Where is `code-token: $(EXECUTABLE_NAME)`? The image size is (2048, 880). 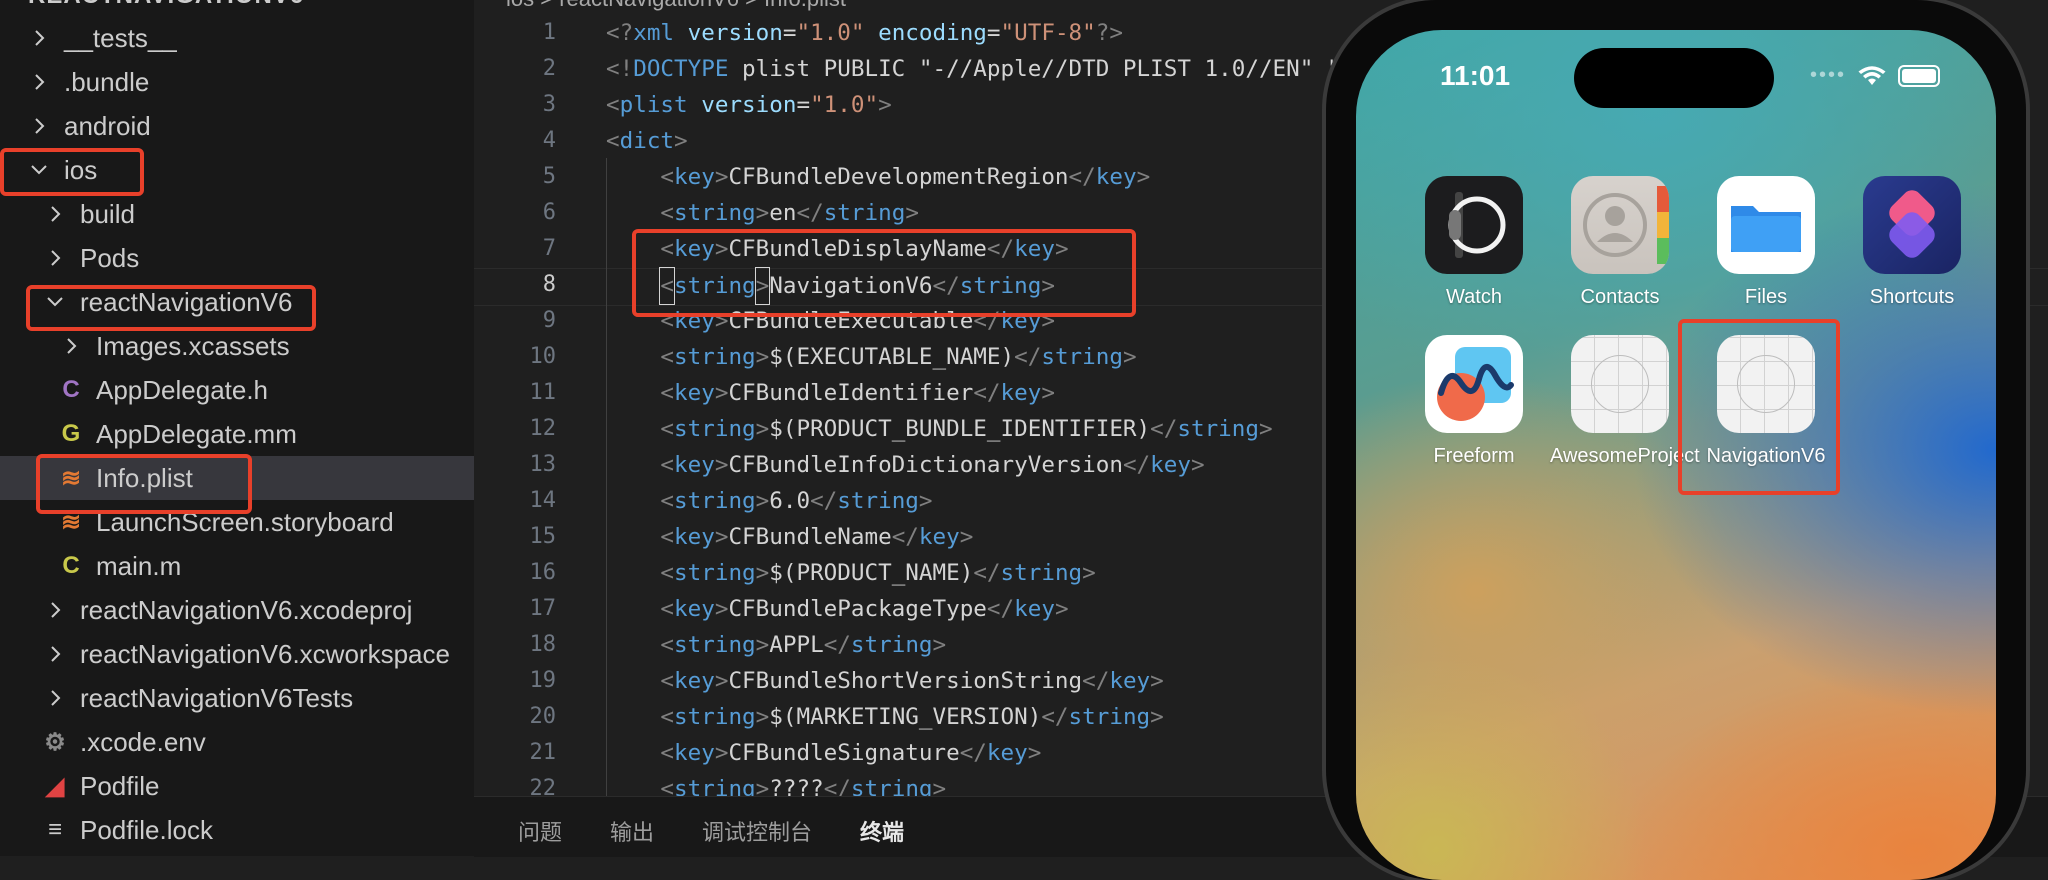 code-token: $(EXECUTABLE_NAME) is located at coordinates (892, 357).